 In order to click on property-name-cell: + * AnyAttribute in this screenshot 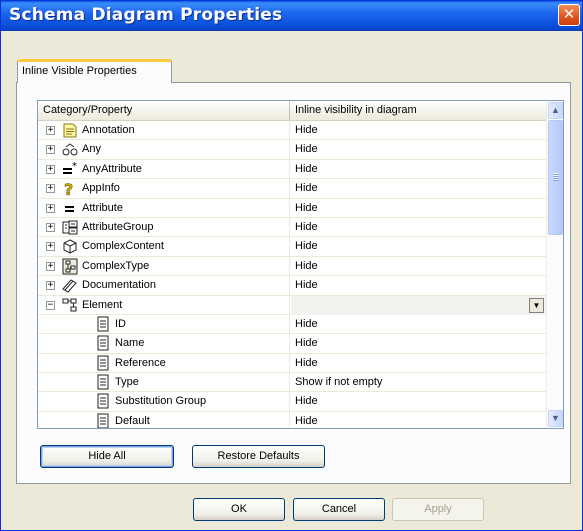, I will do `click(164, 169)`.